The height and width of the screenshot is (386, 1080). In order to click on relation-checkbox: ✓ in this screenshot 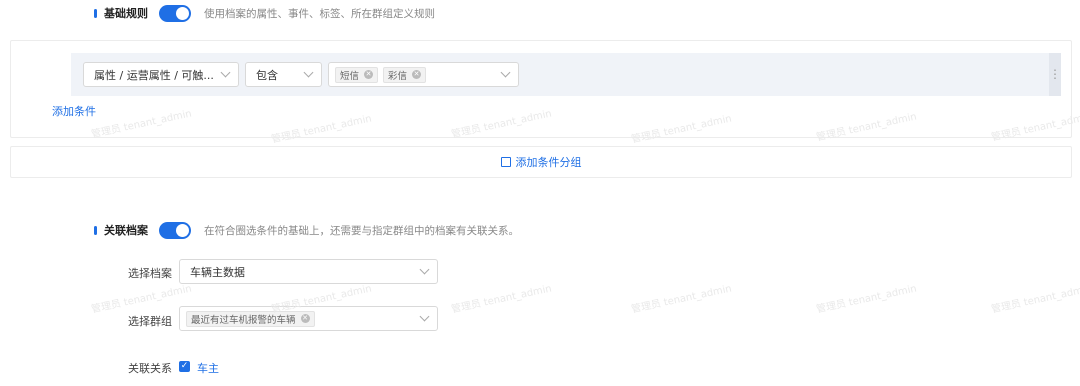, I will do `click(184, 366)`.